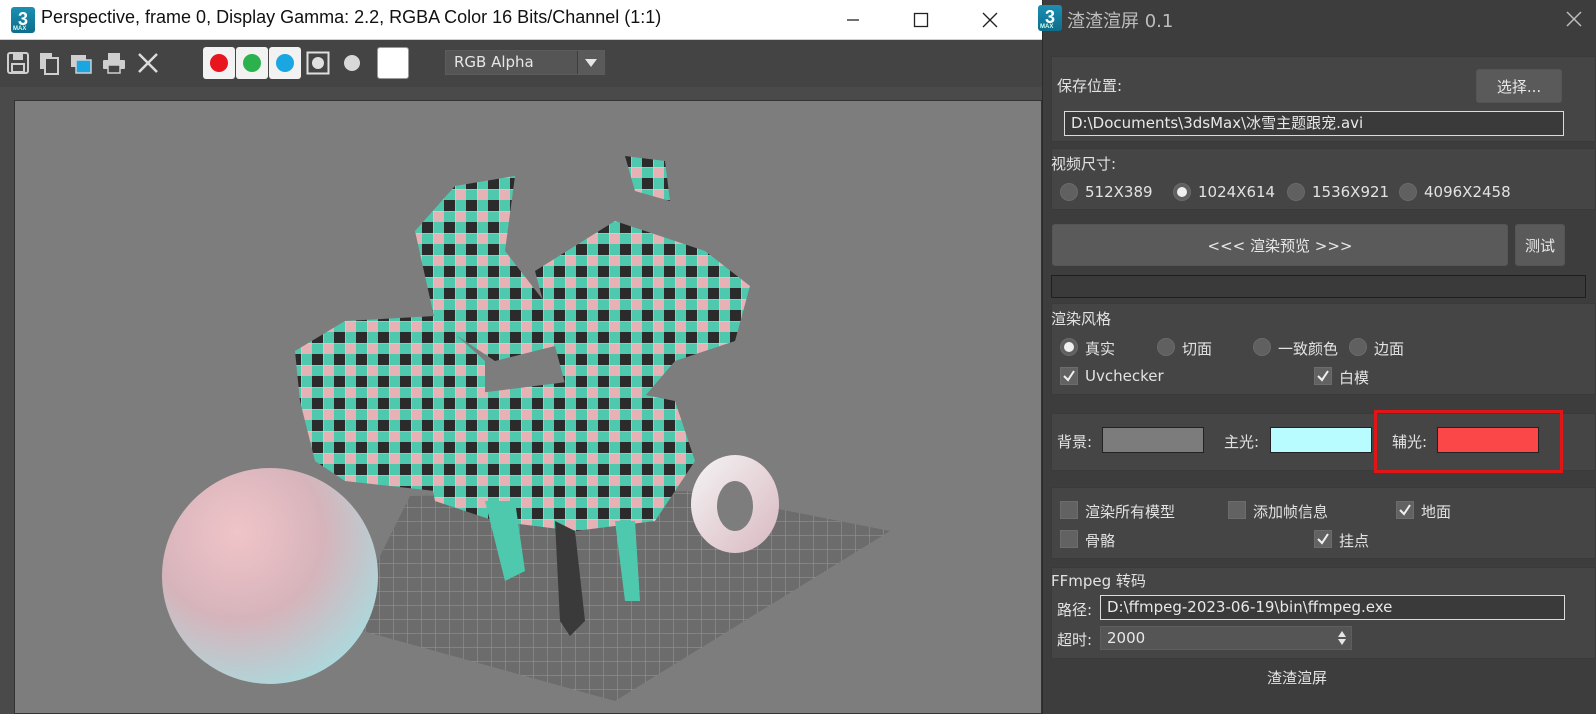 The height and width of the screenshot is (714, 1596). Describe the element at coordinates (1323, 523) in the screenshot. I see `options-panel: 渲染所有模型 添加帧信息 地面 骨骼 挂点` at that location.